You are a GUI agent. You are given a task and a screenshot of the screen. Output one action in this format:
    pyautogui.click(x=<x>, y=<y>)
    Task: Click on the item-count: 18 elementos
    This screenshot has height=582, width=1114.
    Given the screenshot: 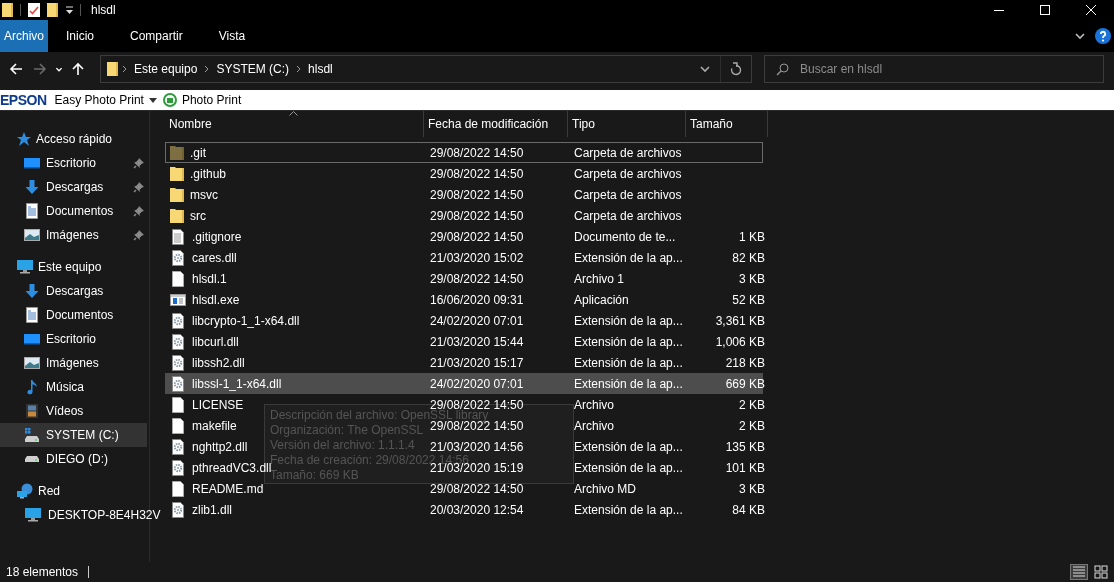 What is the action you would take?
    pyautogui.click(x=42, y=572)
    